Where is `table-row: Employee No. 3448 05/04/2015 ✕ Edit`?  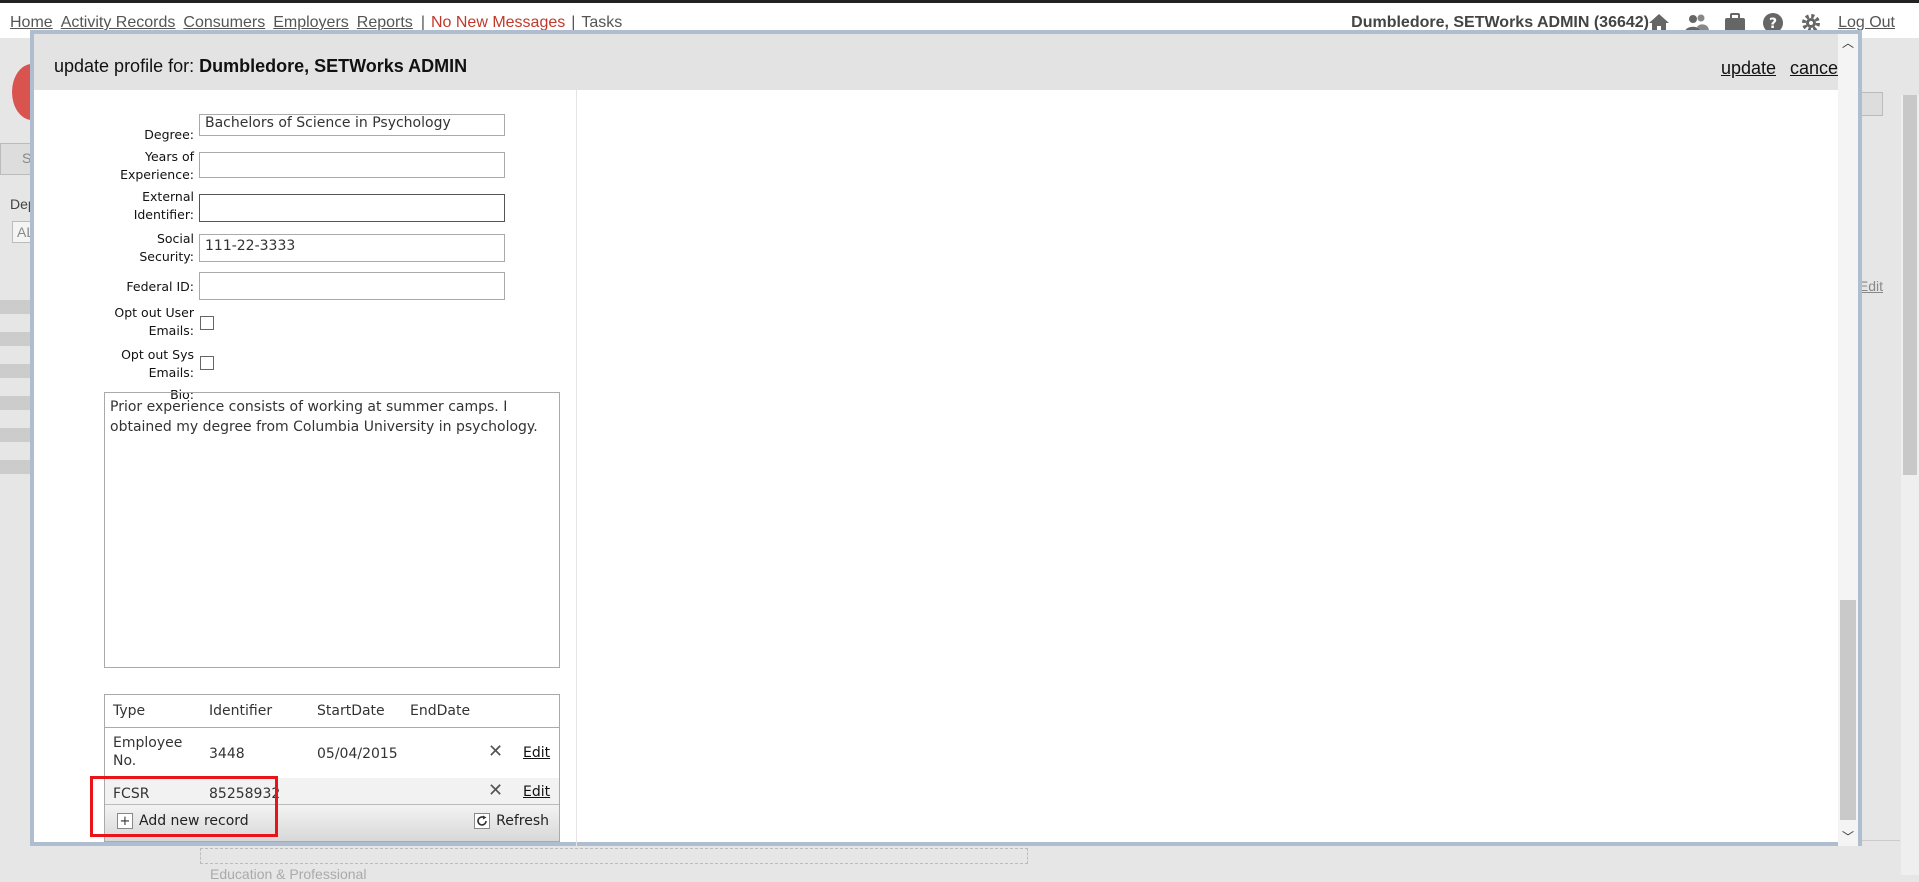
table-row: Employee No. 3448 05/04/2015 ✕ Edit is located at coordinates (332, 753).